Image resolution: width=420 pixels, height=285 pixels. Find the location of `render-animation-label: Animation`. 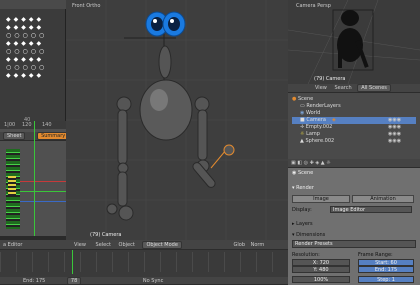

render-animation-label: Animation is located at coordinates (383, 199).